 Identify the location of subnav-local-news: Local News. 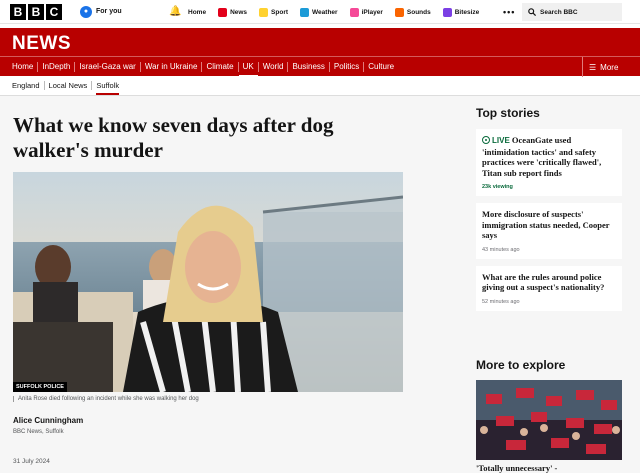
(69, 85).